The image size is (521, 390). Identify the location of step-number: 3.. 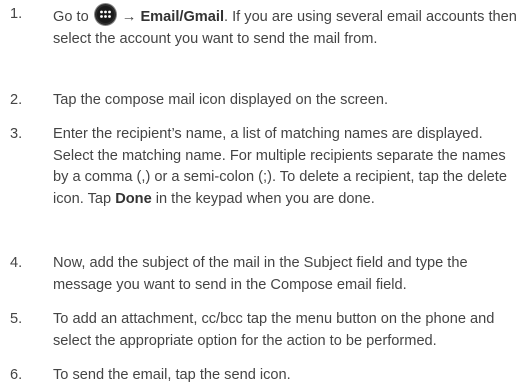
(16, 134).